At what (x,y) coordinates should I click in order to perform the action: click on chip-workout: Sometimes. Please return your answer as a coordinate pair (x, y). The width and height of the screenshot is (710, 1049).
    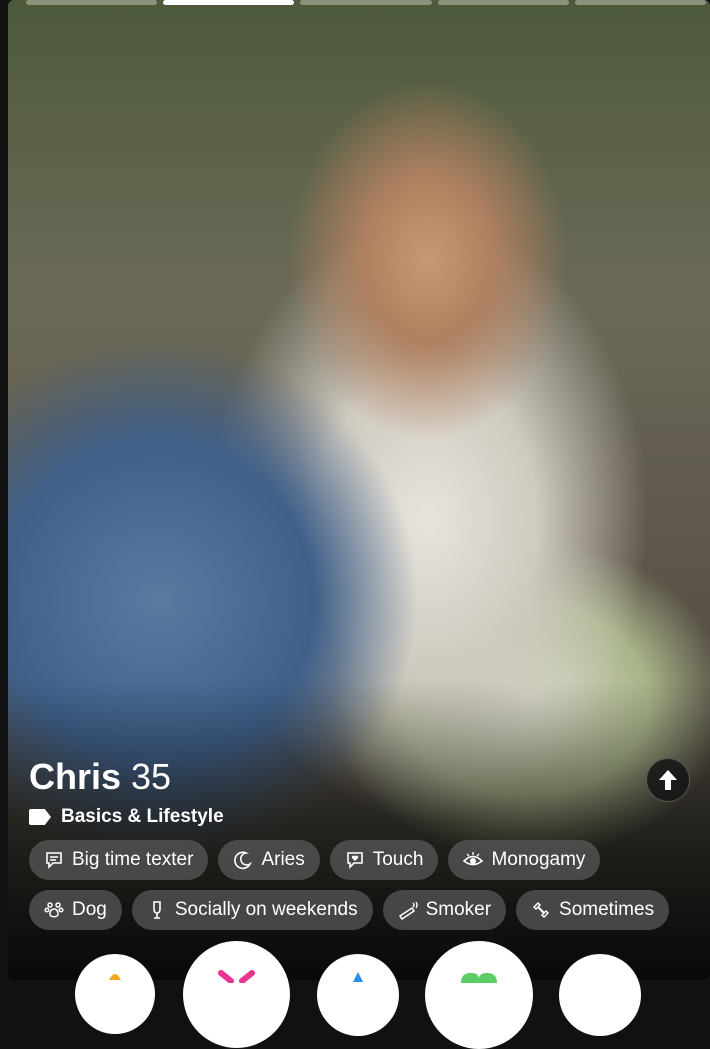
    Looking at the image, I should click on (593, 910).